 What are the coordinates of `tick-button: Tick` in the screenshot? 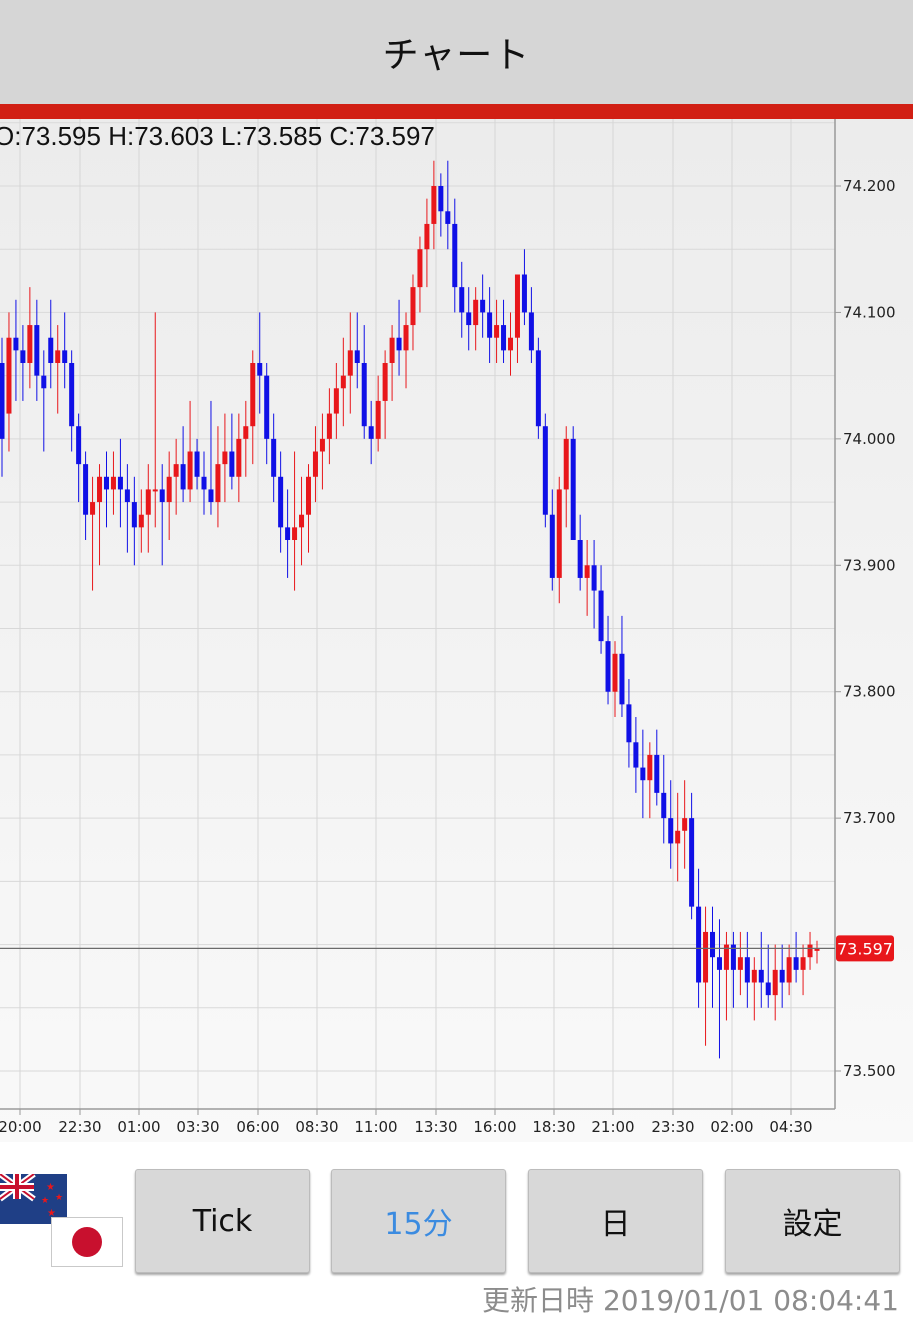 It's located at (222, 1221).